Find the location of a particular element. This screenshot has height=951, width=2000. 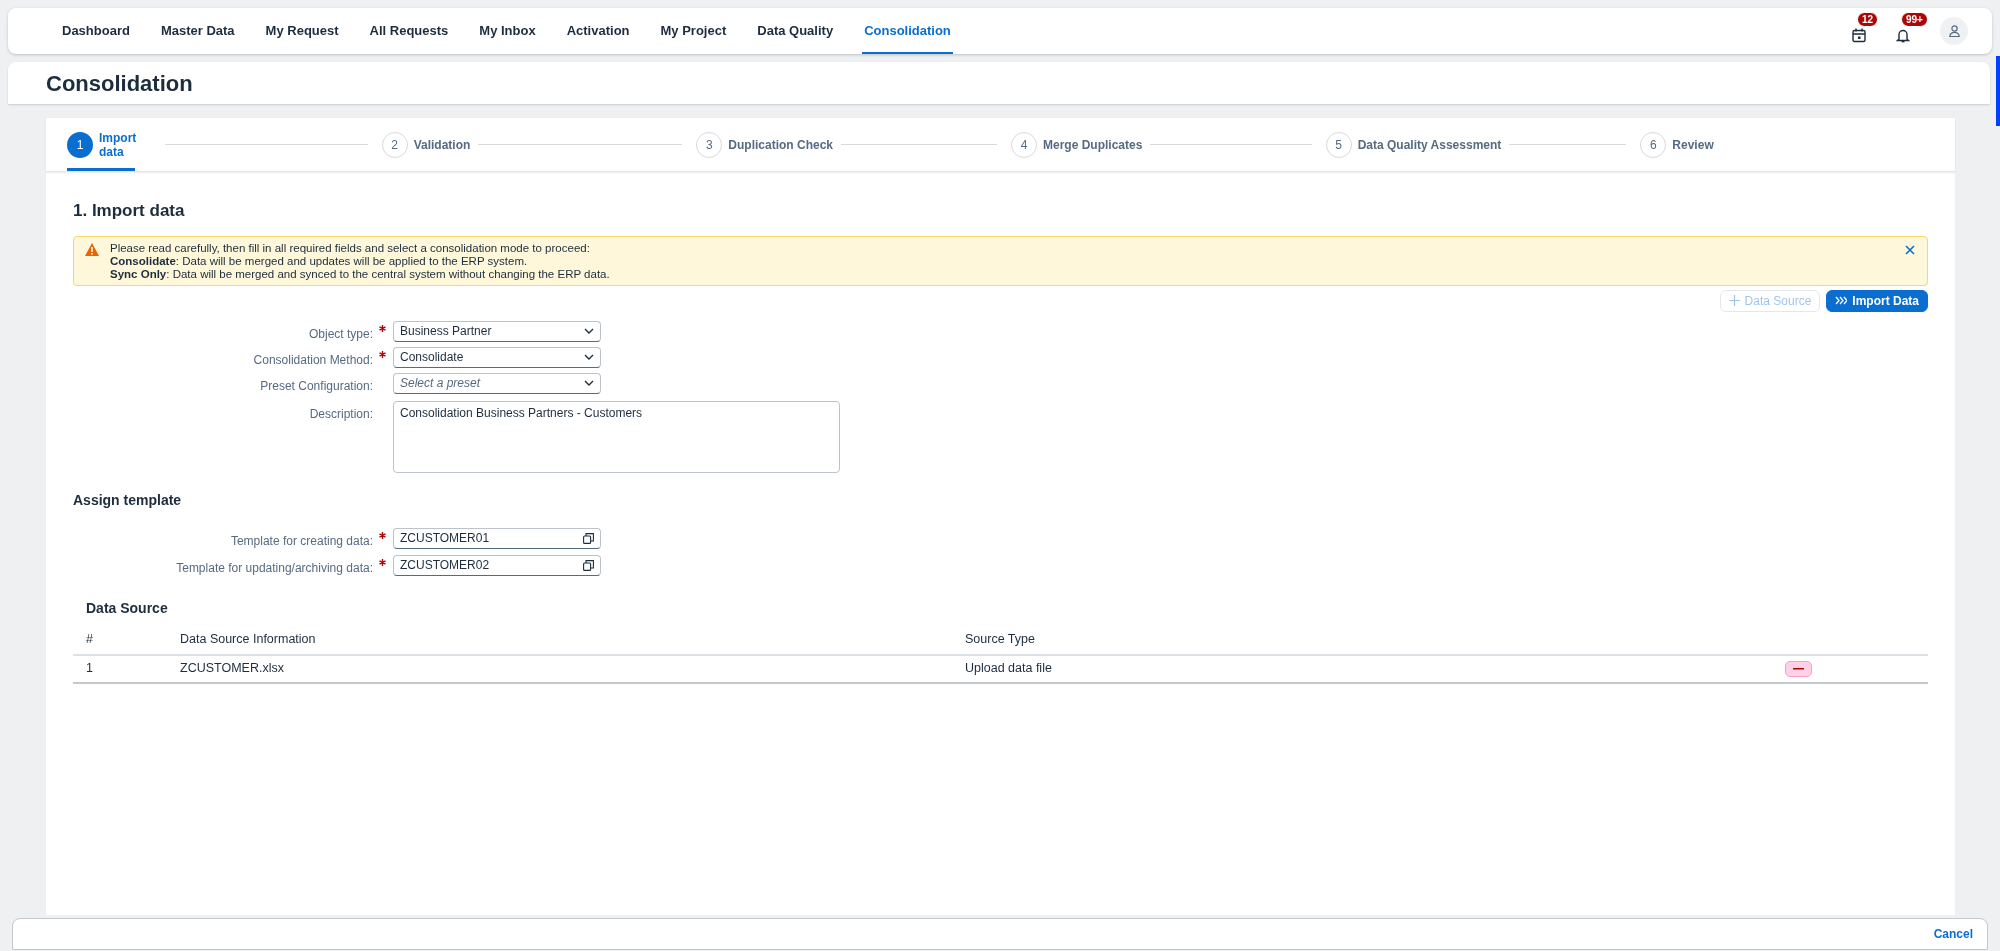

alert-text: Please read carefully, then fill in all required fields and select a consolidation mode to proceed: is located at coordinates (350, 248).